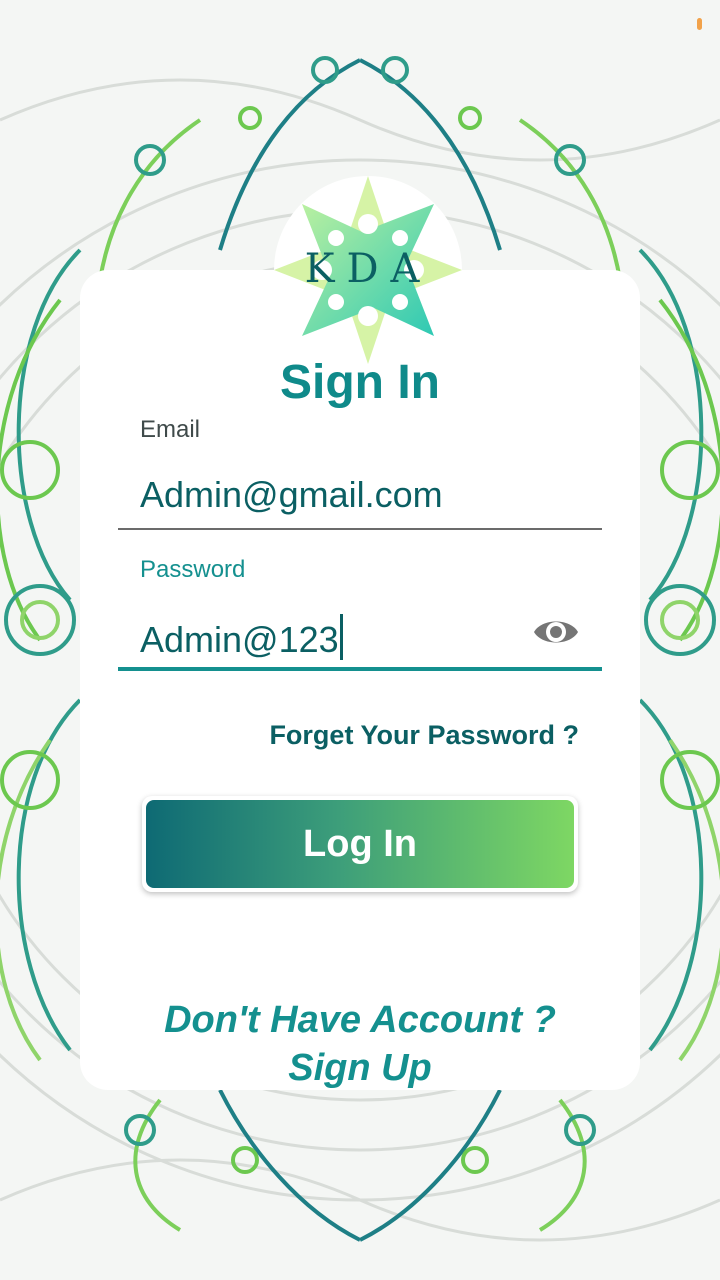 The height and width of the screenshot is (1280, 720). I want to click on password-label: Password, so click(193, 569).